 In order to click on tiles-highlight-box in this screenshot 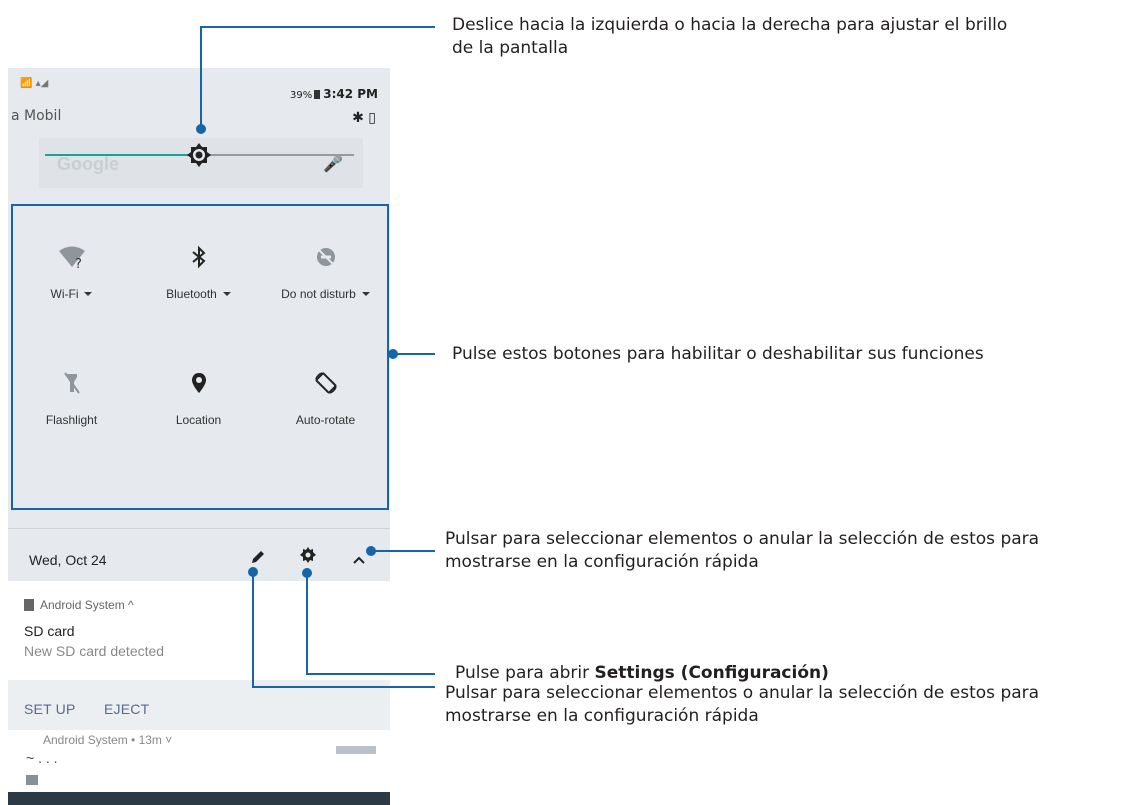, I will do `click(200, 357)`.